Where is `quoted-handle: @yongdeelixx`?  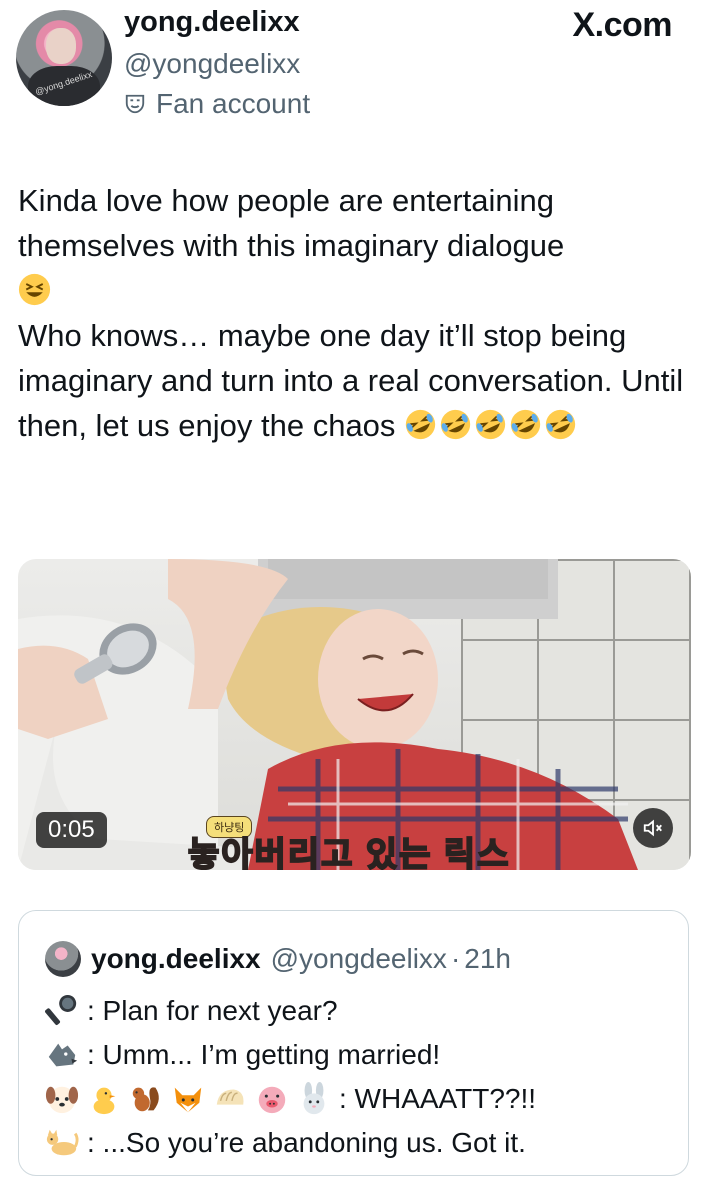 quoted-handle: @yongdeelixx is located at coordinates (358, 958).